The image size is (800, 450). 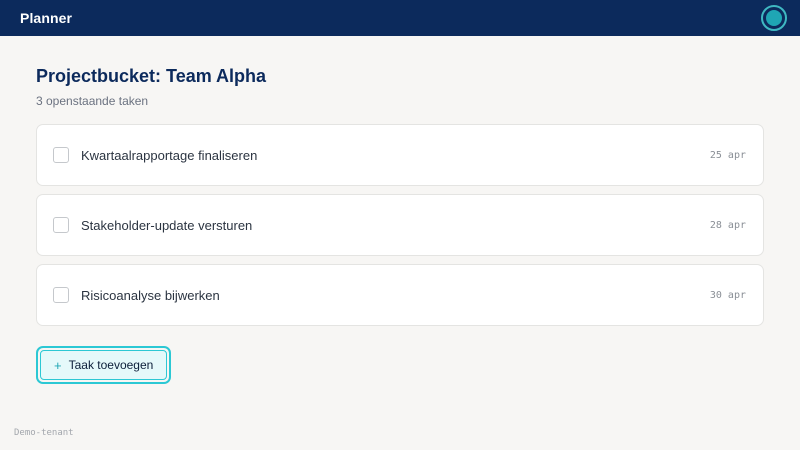 I want to click on top-bar: Planner, so click(x=400, y=18).